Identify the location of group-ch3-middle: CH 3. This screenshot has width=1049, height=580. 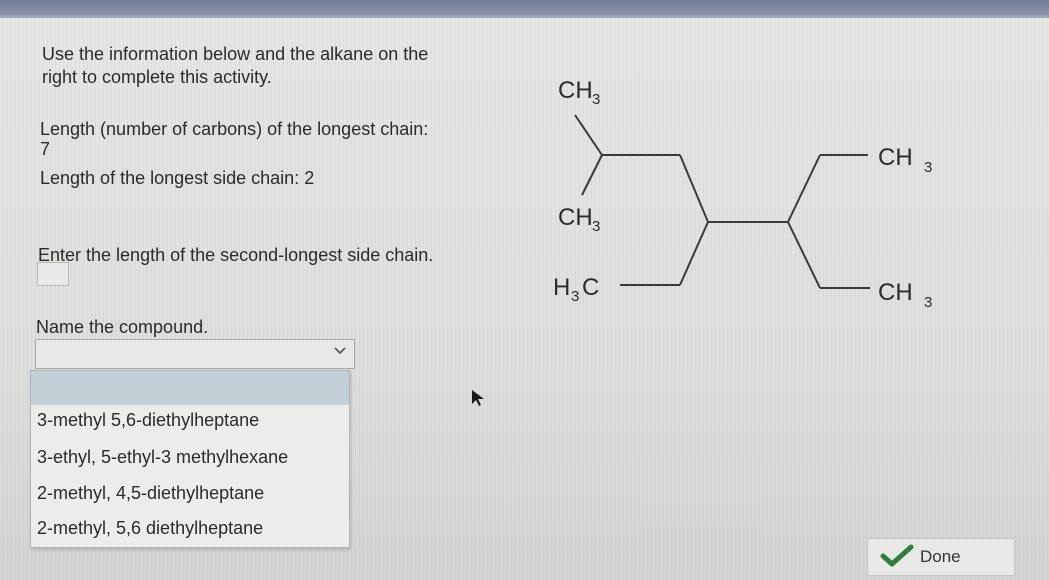
(579, 219).